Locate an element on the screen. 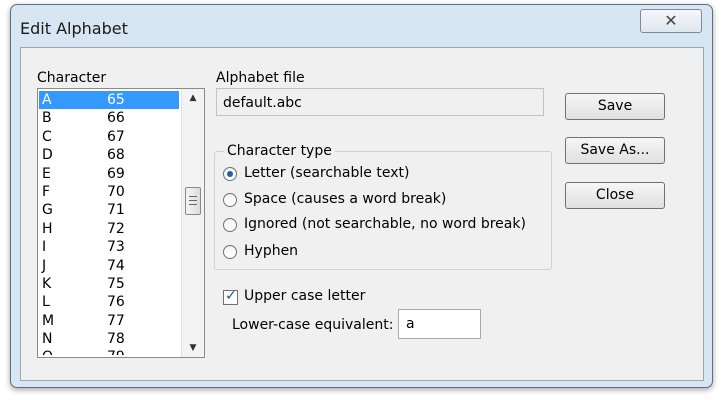  character-cell: I is located at coordinates (44, 247).